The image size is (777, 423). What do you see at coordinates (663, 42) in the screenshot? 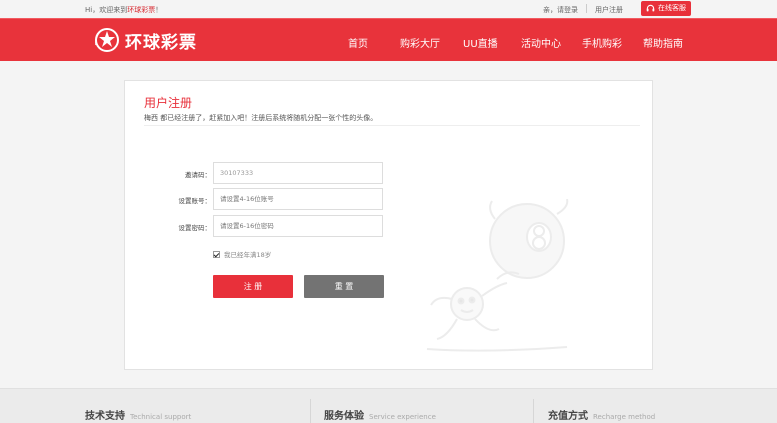
I see `nav-help-guide: 帮助指南` at bounding box center [663, 42].